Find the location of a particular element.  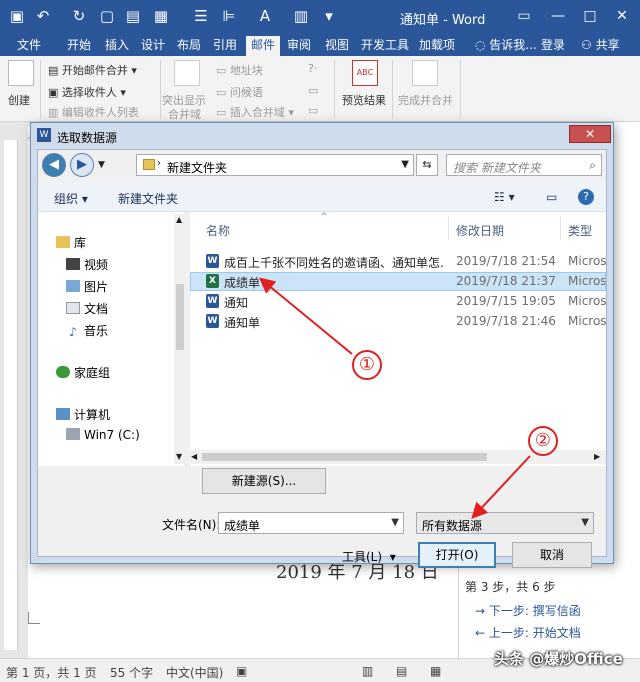

read-mode-icon: ▥ is located at coordinates (367, 671).